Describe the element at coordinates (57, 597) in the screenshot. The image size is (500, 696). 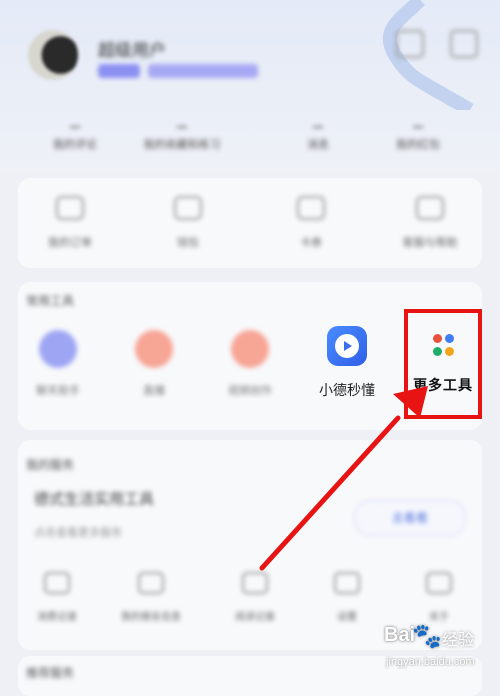
I see `service-item: 消费记录` at that location.